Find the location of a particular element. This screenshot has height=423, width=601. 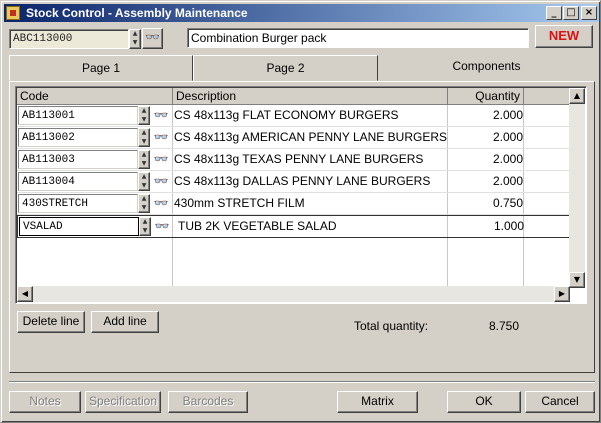

row-description: 430mm STRETCH FILM is located at coordinates (239, 203).